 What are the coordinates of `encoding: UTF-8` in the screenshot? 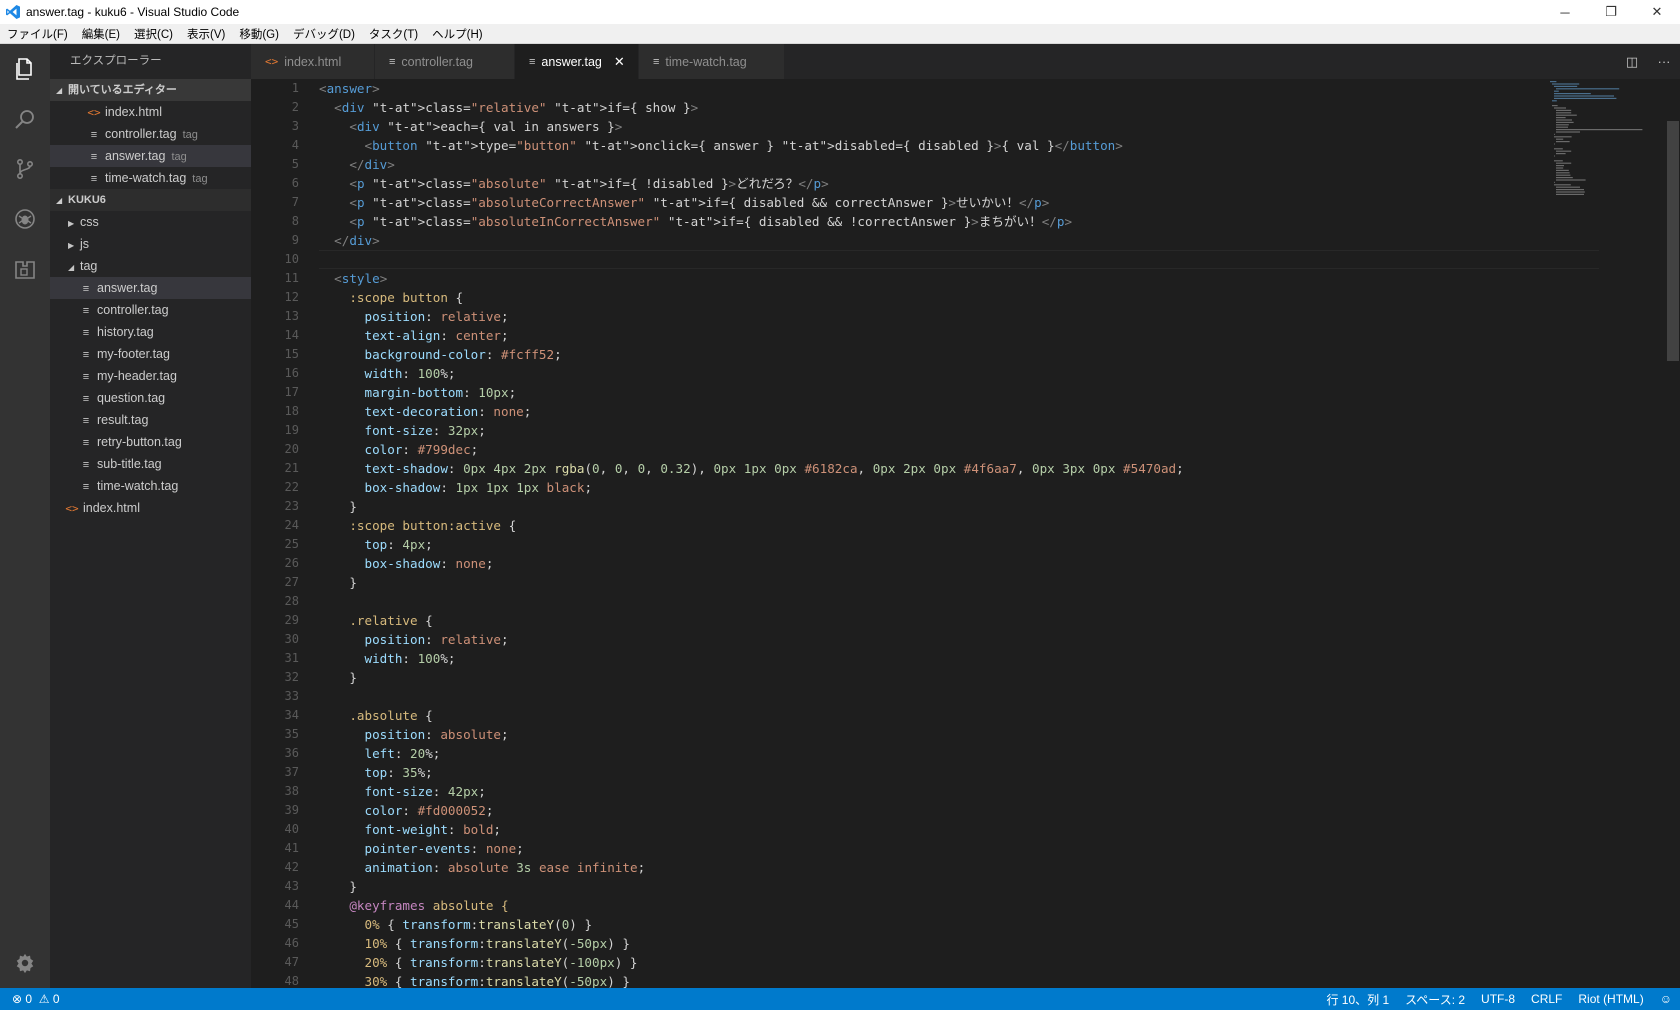 It's located at (1498, 999).